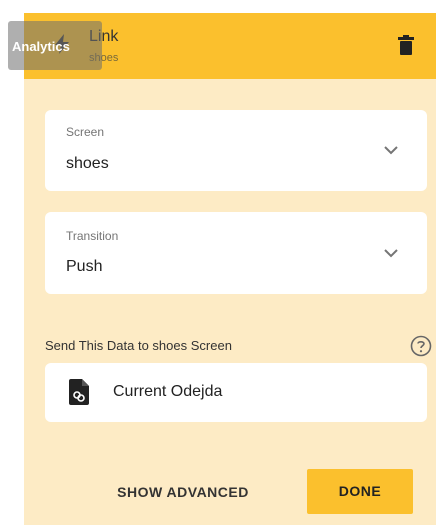 The image size is (436, 525). What do you see at coordinates (85, 132) in the screenshot?
I see `screen-select-label: Screen` at bounding box center [85, 132].